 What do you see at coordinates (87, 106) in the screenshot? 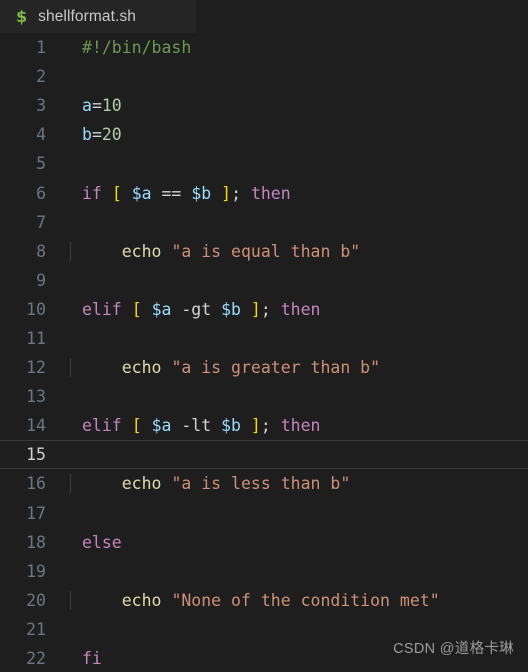
I see `code-token: a` at bounding box center [87, 106].